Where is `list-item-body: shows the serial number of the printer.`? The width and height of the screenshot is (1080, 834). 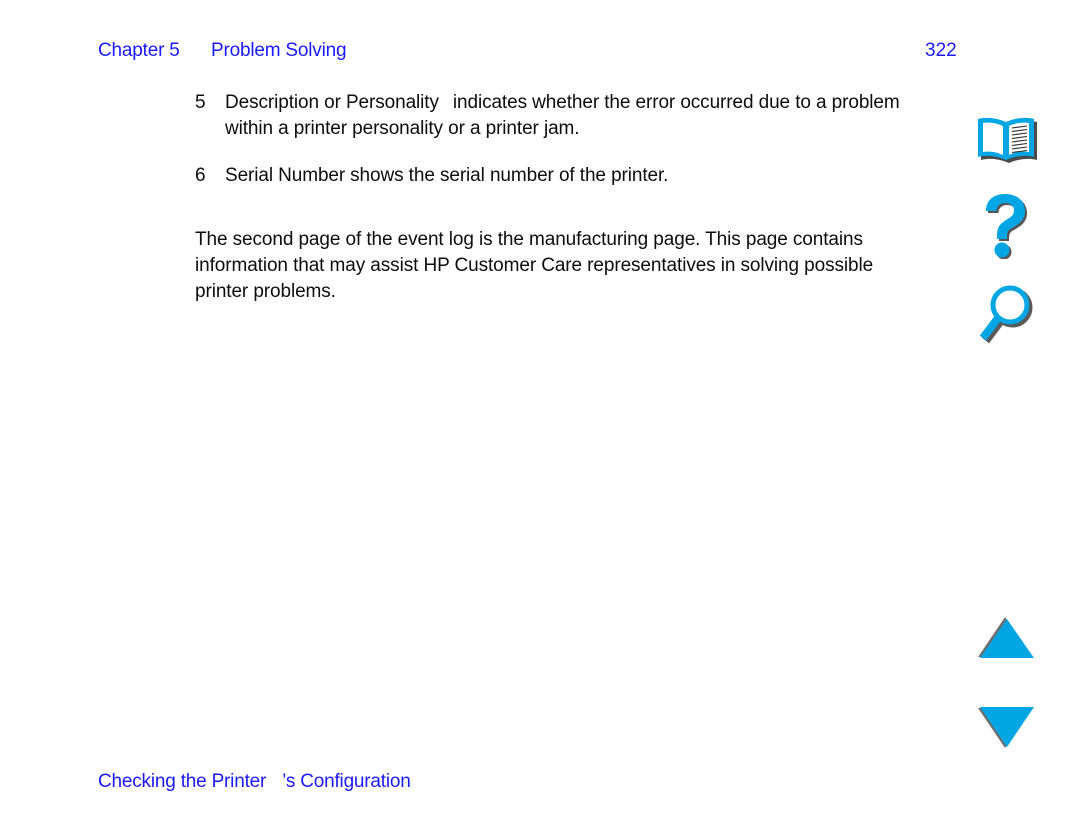
list-item-body: shows the serial number of the printer. is located at coordinates (509, 175).